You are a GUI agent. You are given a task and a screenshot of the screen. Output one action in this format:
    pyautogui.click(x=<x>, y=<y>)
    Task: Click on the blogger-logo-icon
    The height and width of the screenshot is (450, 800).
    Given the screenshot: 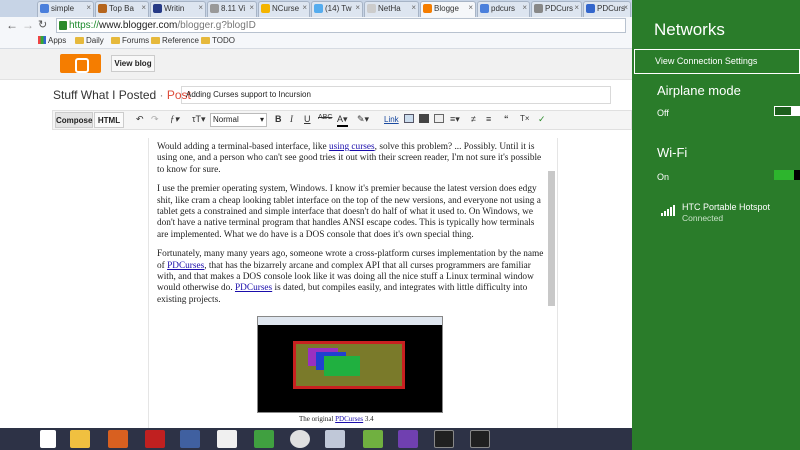 What is the action you would take?
    pyautogui.click(x=80, y=63)
    